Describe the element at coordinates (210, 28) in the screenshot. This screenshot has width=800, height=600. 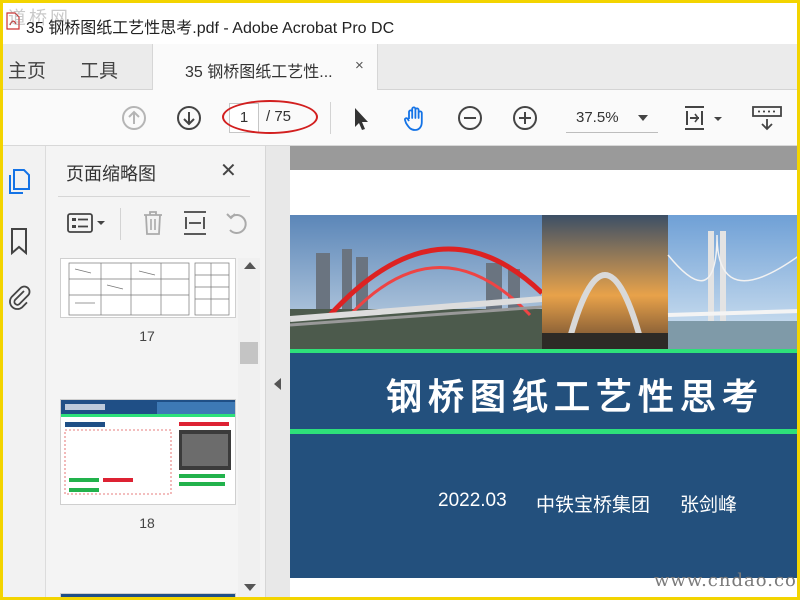
I see `window-title: 35 钢桥图纸工艺性思考.pdf - Adobe Acrobat Pro DC` at that location.